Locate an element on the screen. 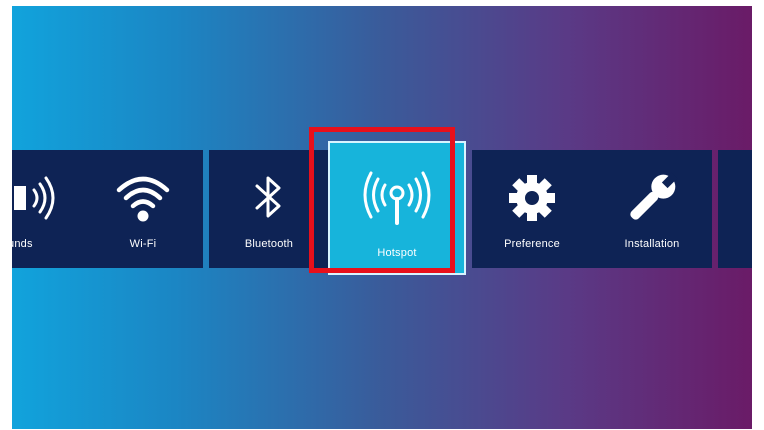 The height and width of the screenshot is (430, 764). tile-label: Preference is located at coordinates (532, 244).